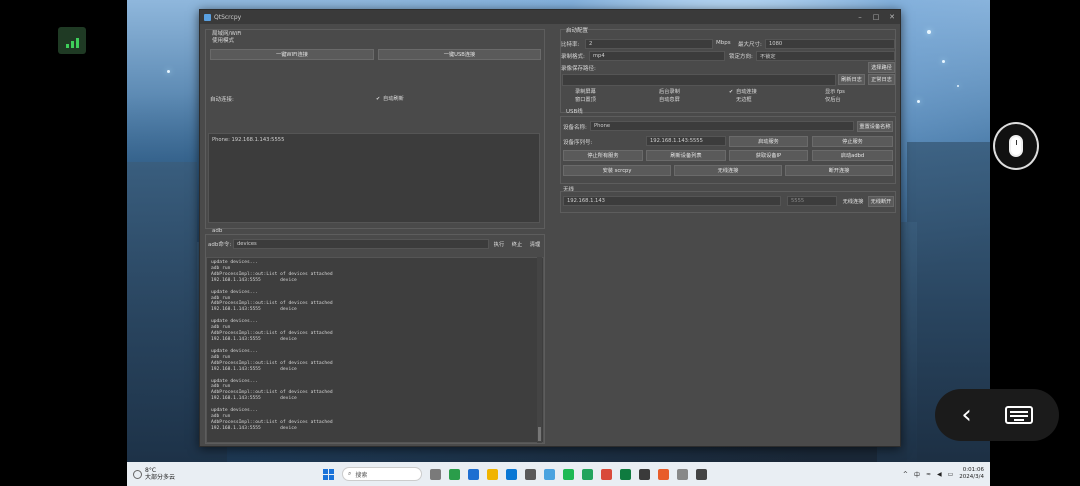 The height and width of the screenshot is (486, 1080). What do you see at coordinates (881, 79) in the screenshot?
I see `normal-log-button: 正常日志` at bounding box center [881, 79].